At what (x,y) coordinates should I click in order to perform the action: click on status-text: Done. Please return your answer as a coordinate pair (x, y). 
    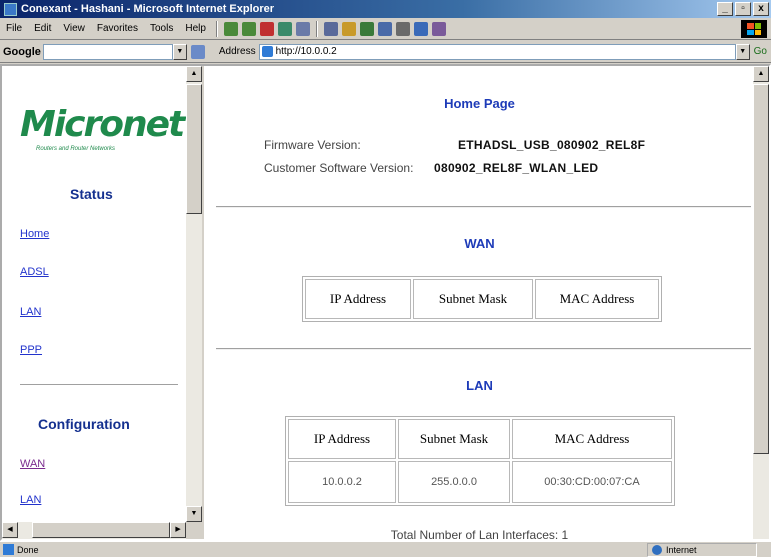
    Looking at the image, I should click on (28, 549).